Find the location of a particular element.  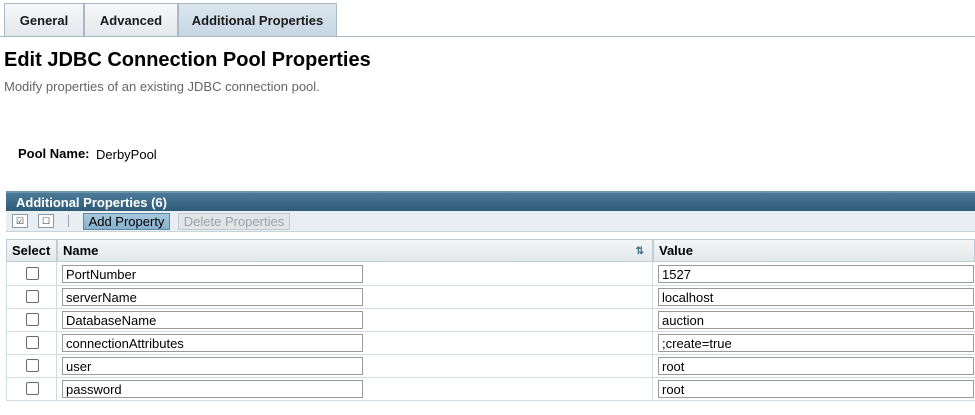

toolbar-separator is located at coordinates (68, 221).